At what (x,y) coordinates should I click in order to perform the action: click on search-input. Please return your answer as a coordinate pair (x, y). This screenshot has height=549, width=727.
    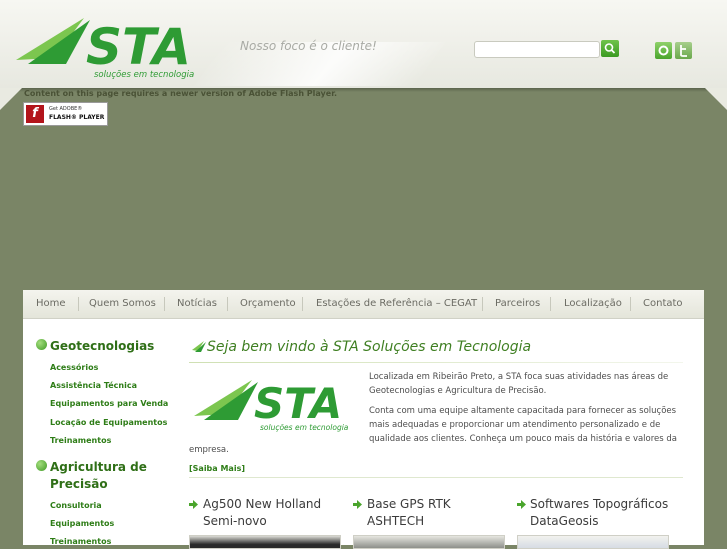
    Looking at the image, I should click on (537, 49).